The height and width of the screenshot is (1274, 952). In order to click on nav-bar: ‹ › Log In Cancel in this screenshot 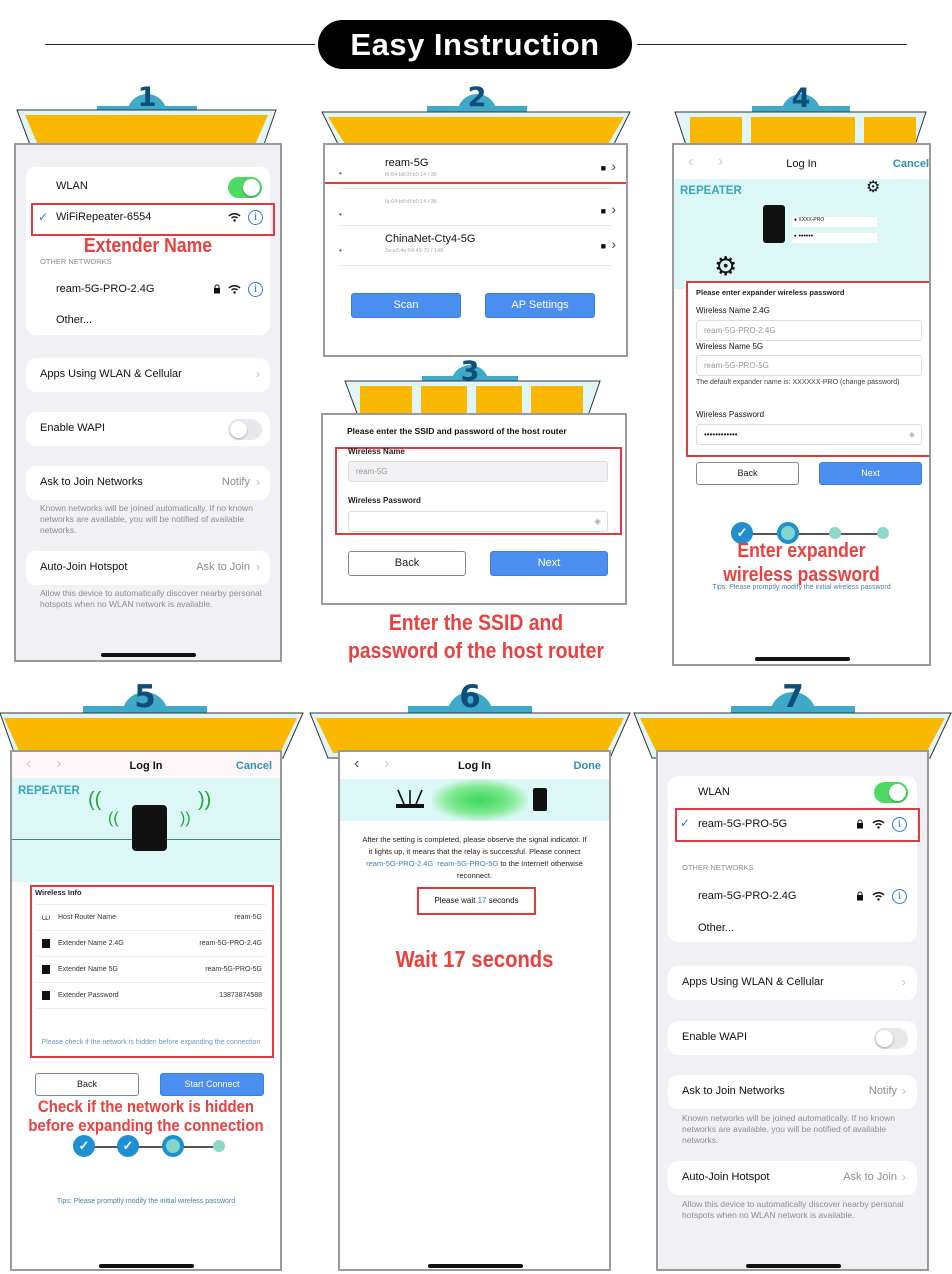, I will do `click(801, 162)`.